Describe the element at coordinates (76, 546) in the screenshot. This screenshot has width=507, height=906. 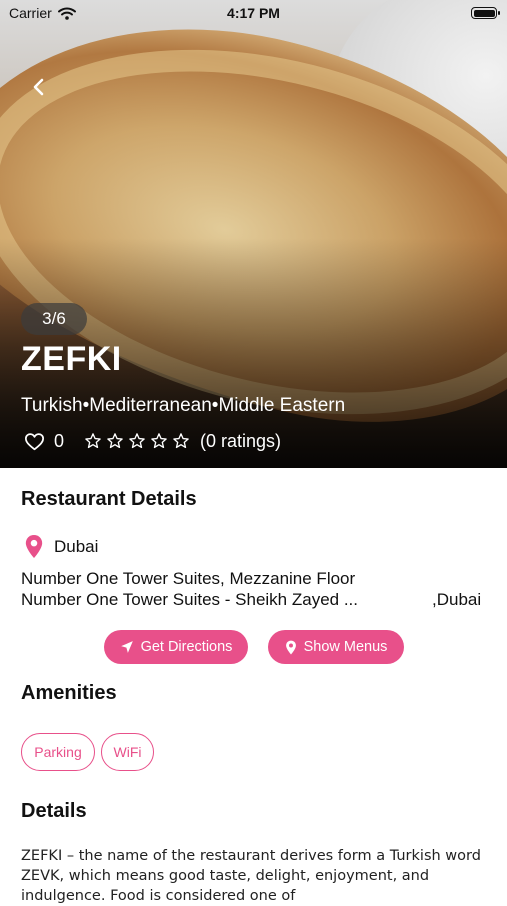
I see `city-label: Dubai` at that location.